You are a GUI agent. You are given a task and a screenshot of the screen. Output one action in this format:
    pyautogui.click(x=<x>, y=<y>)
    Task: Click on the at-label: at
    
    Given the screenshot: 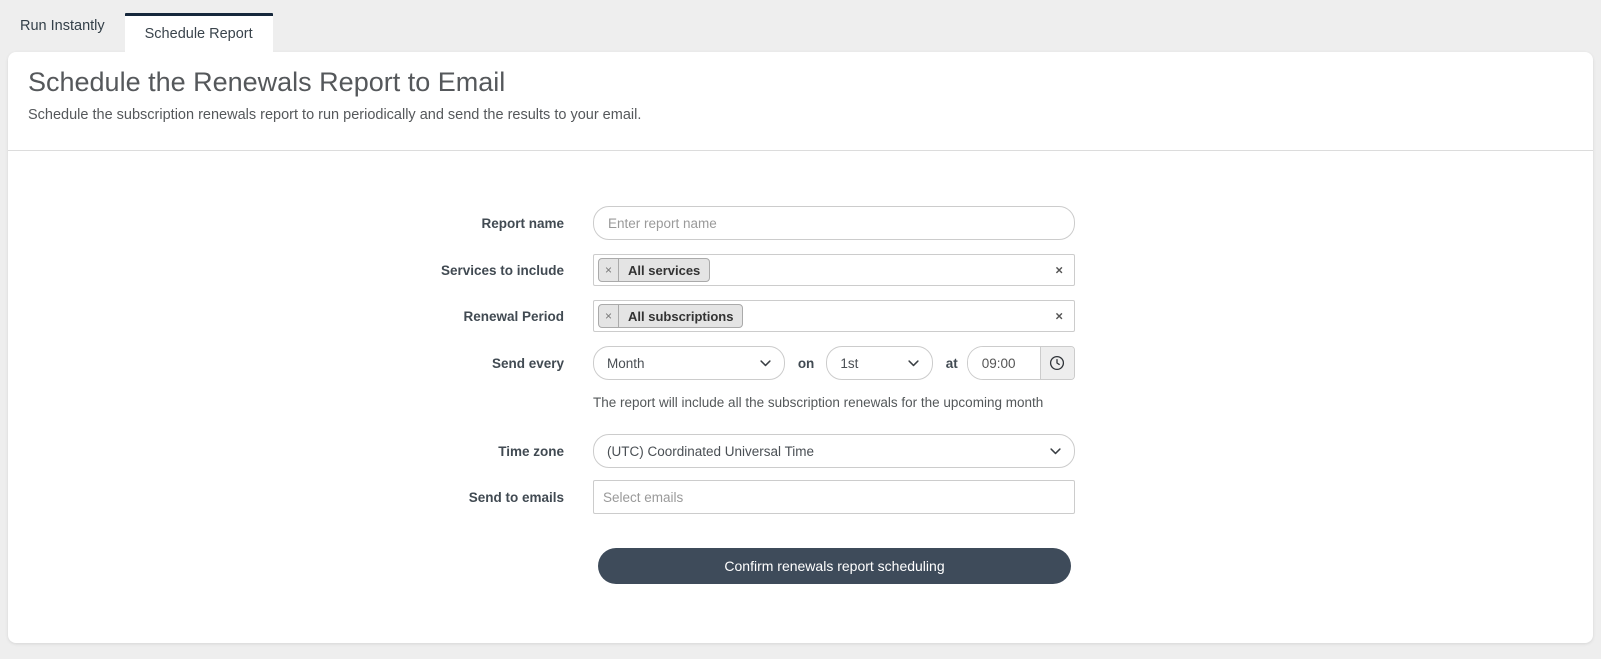 What is the action you would take?
    pyautogui.click(x=951, y=363)
    